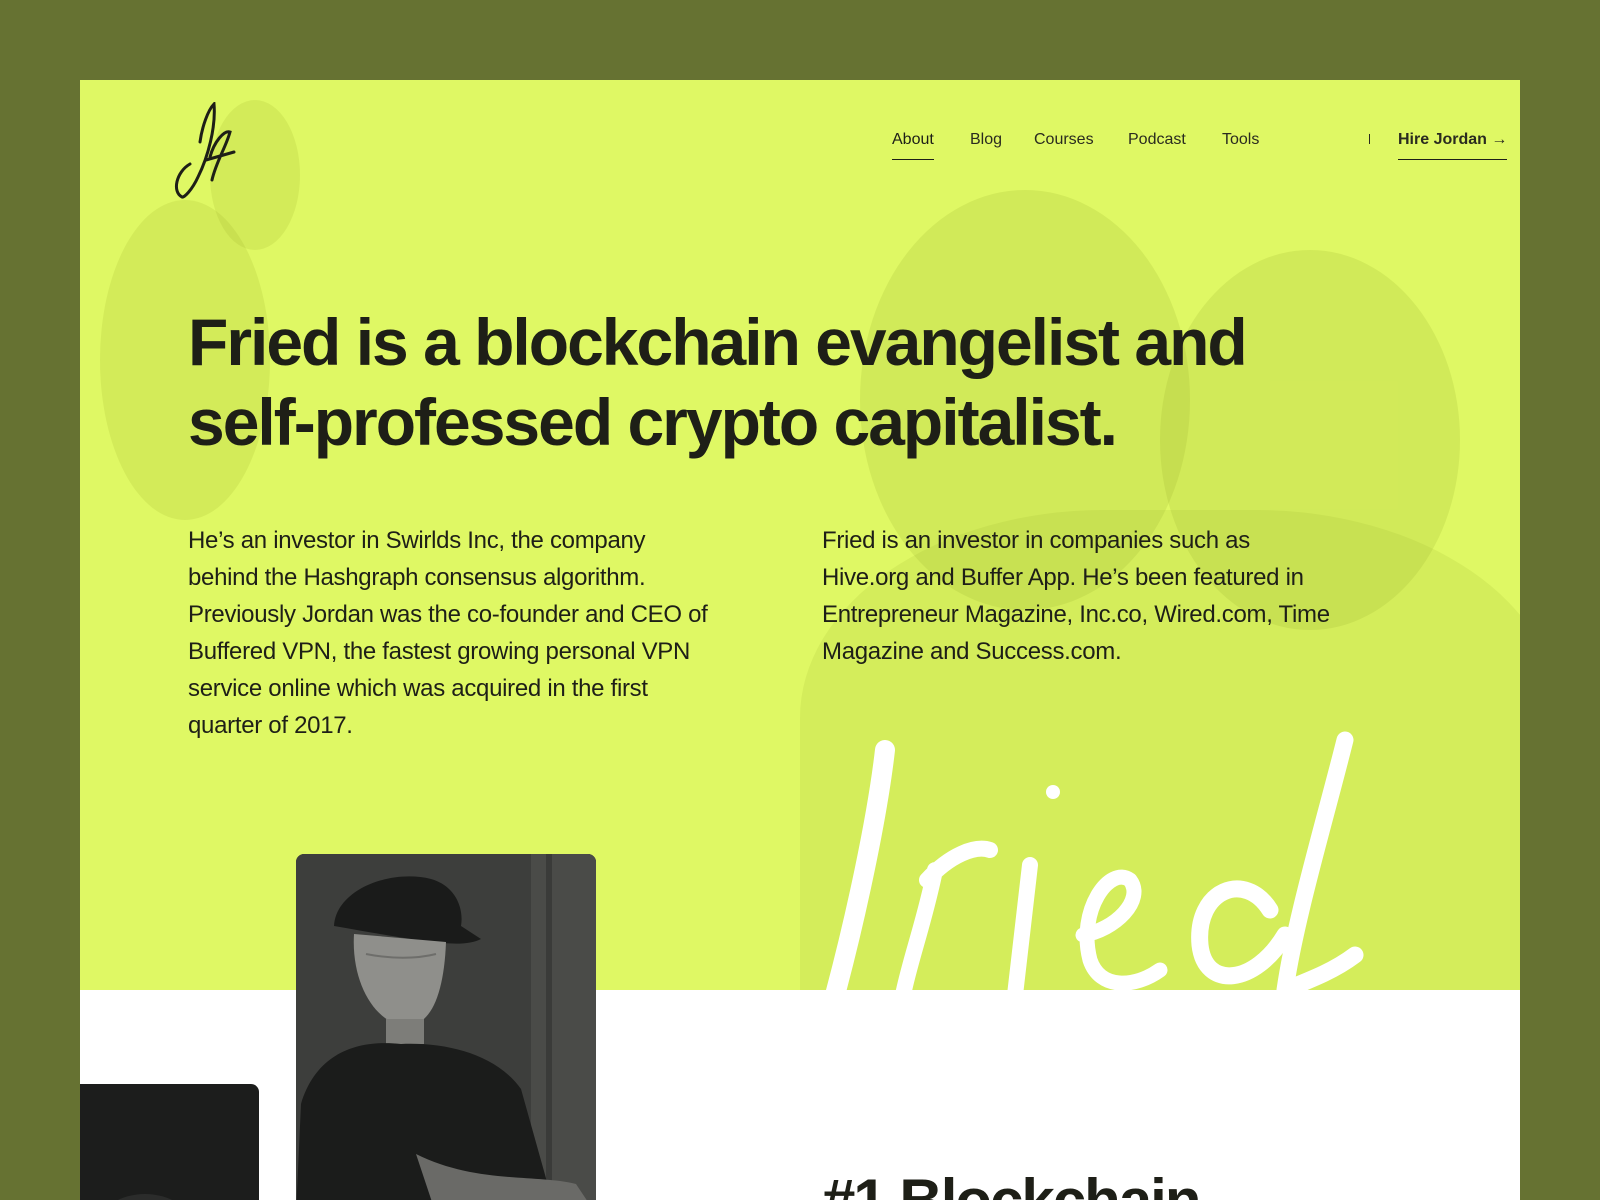 The image size is (1600, 1200). Describe the element at coordinates (1369, 139) in the screenshot. I see `nav-divider` at that location.